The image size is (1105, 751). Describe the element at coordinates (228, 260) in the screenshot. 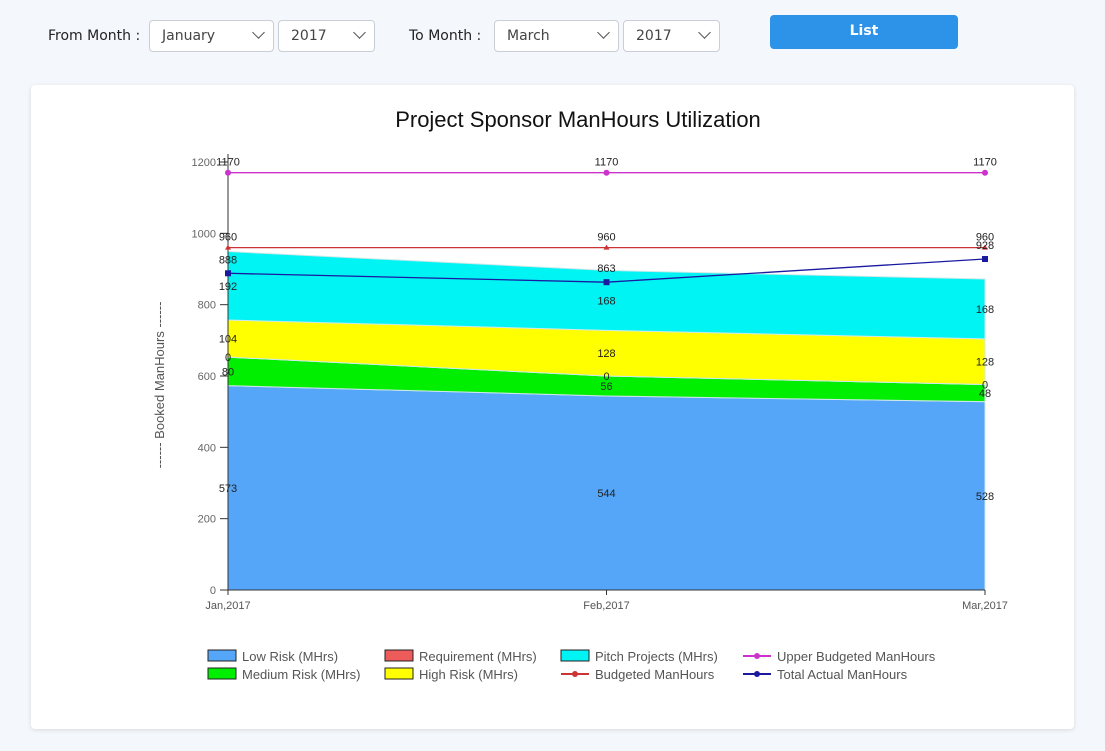

I see `data-label: 888` at that location.